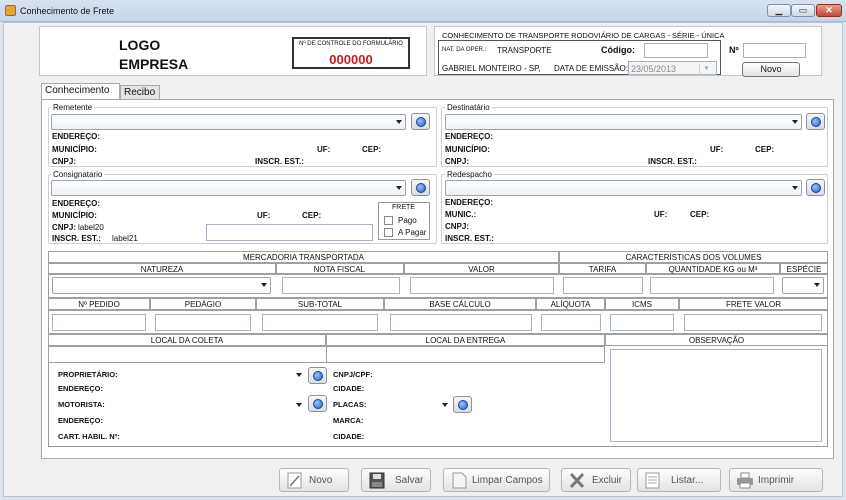 Image resolution: width=846 pixels, height=500 pixels. I want to click on tab-recibo: Recibo, so click(140, 92).